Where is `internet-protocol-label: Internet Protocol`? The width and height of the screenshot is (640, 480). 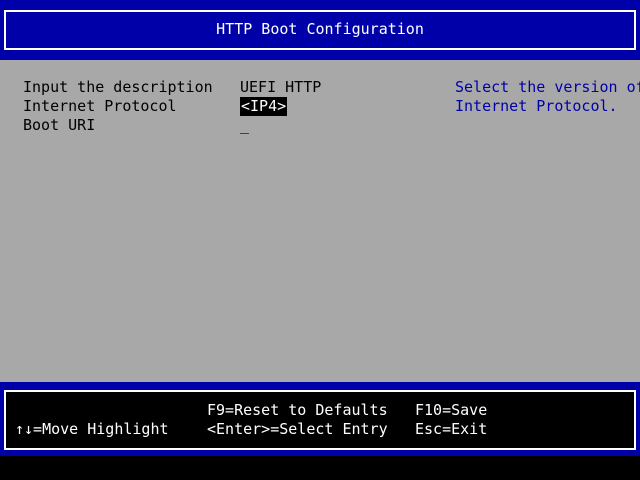 internet-protocol-label: Internet Protocol is located at coordinates (100, 106).